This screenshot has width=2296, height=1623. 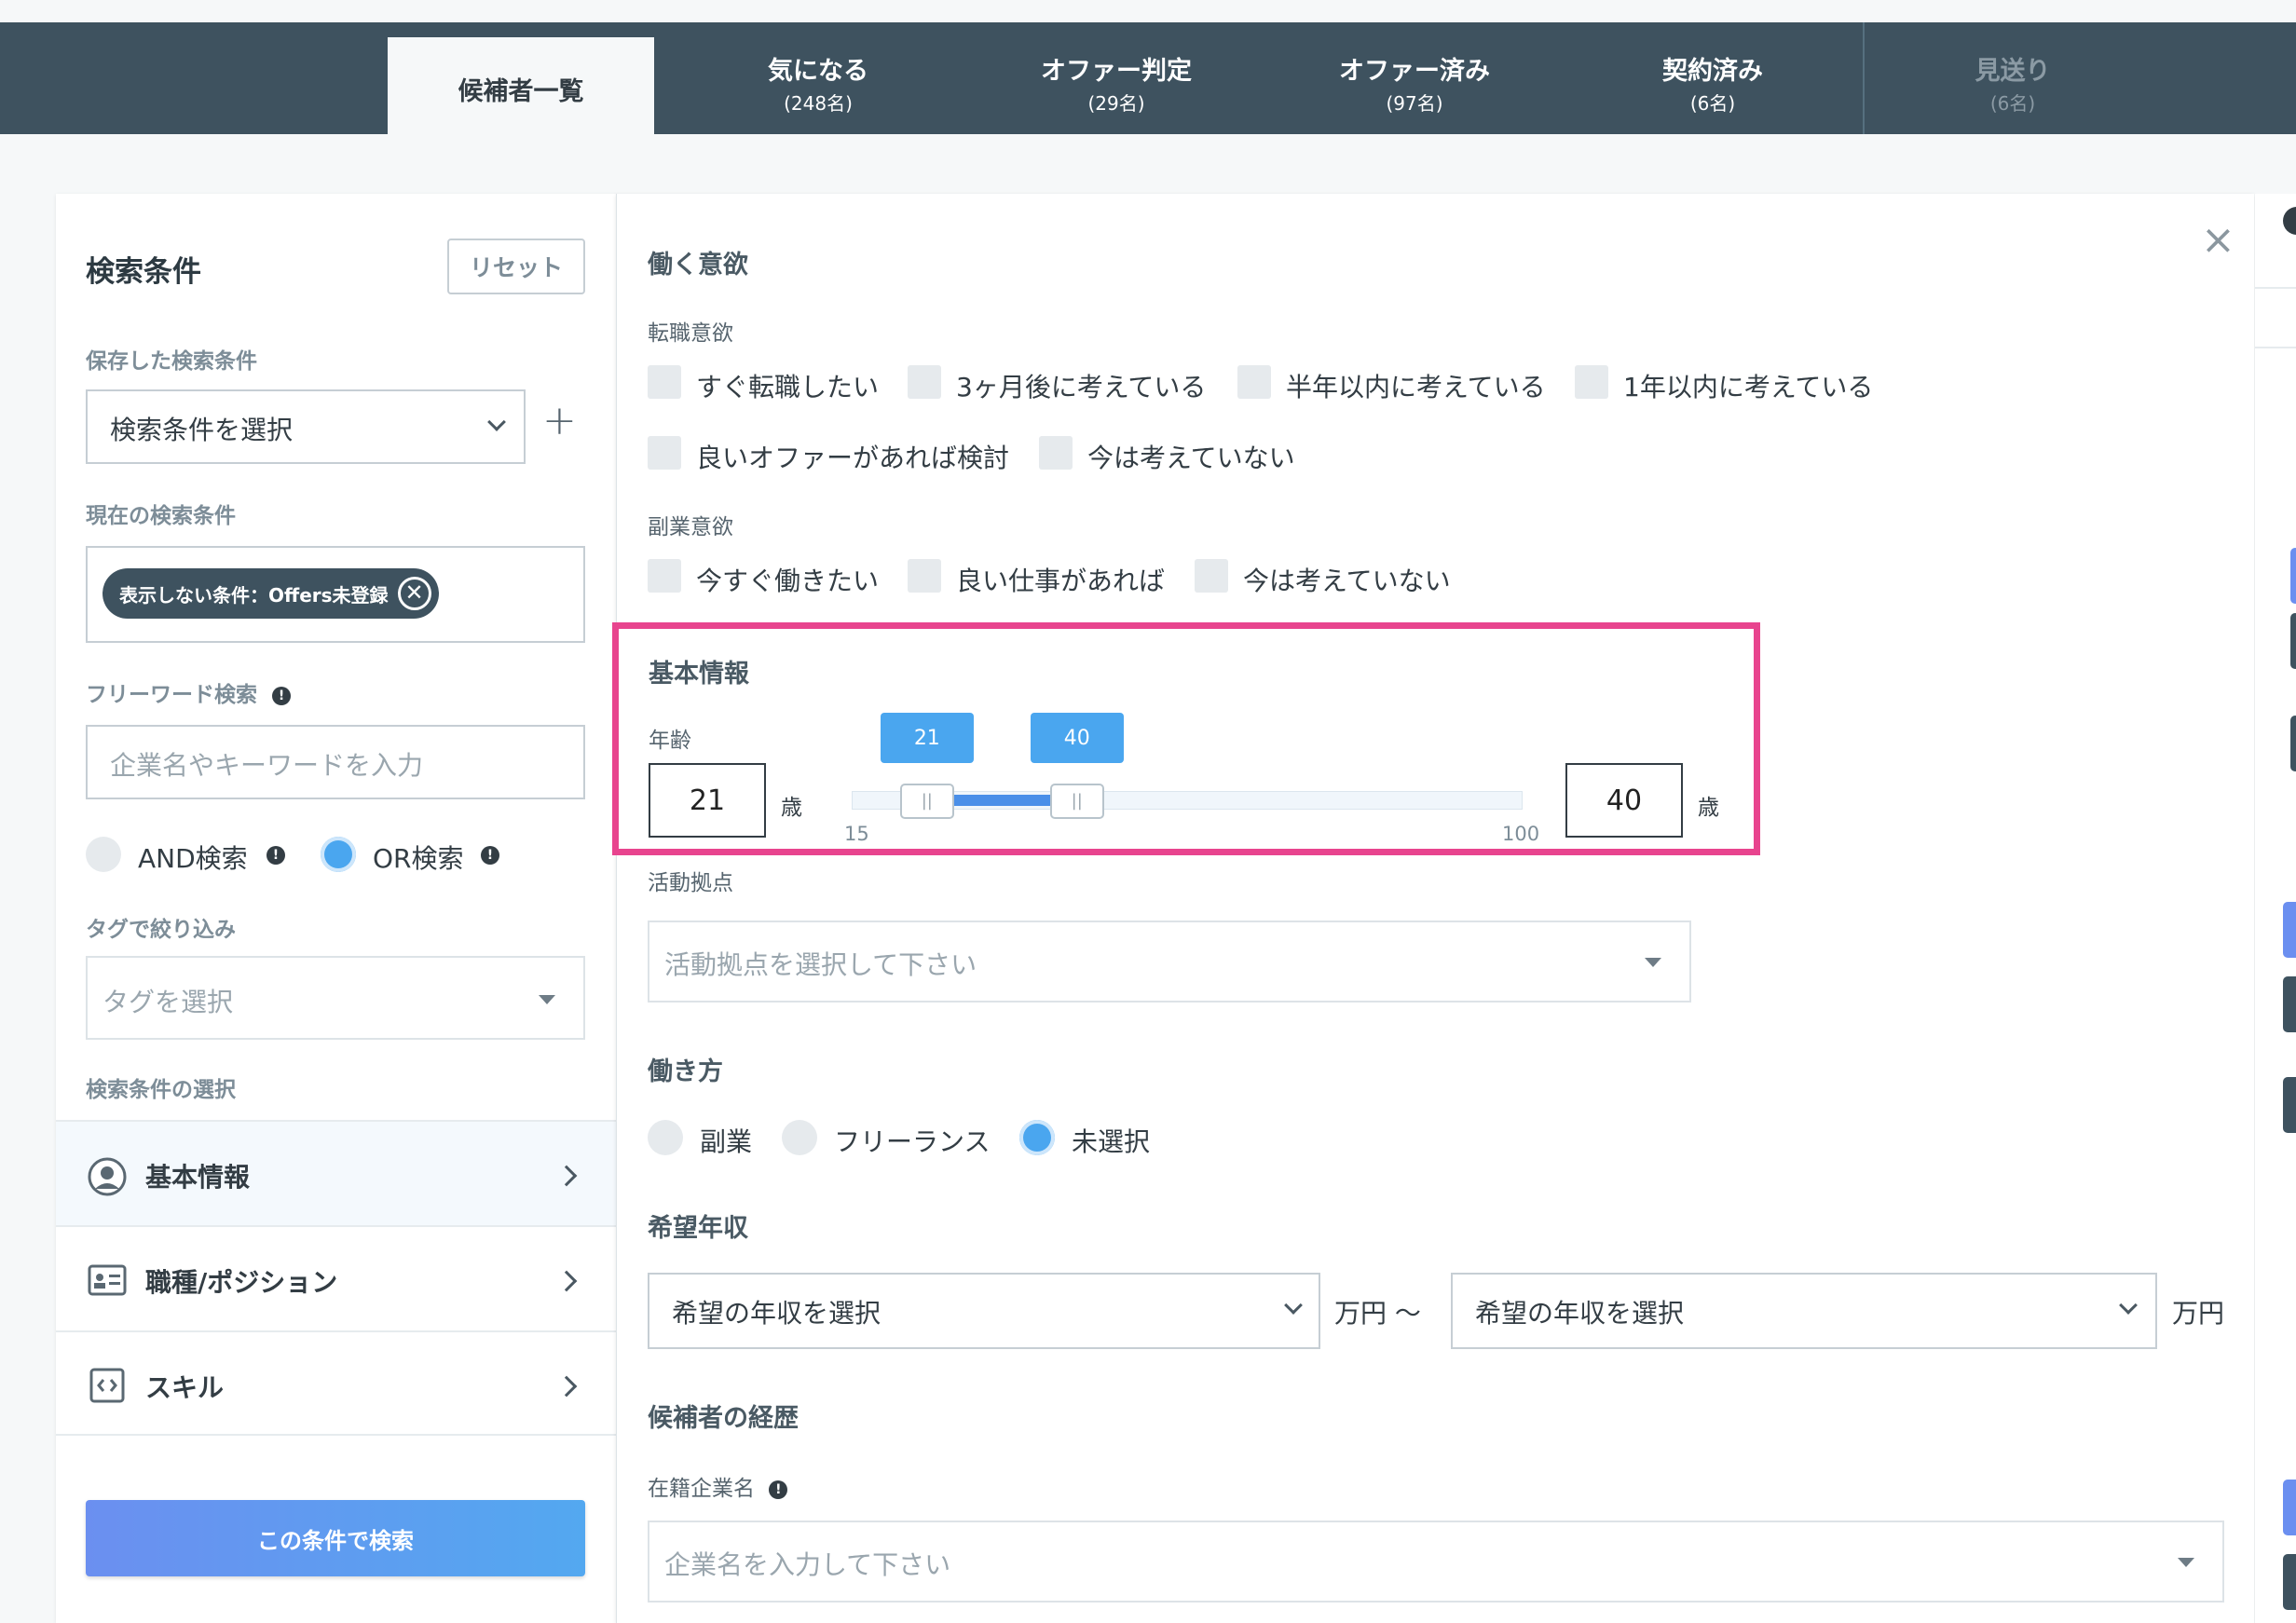 What do you see at coordinates (516, 266) in the screenshot?
I see `reset-button: リセット` at bounding box center [516, 266].